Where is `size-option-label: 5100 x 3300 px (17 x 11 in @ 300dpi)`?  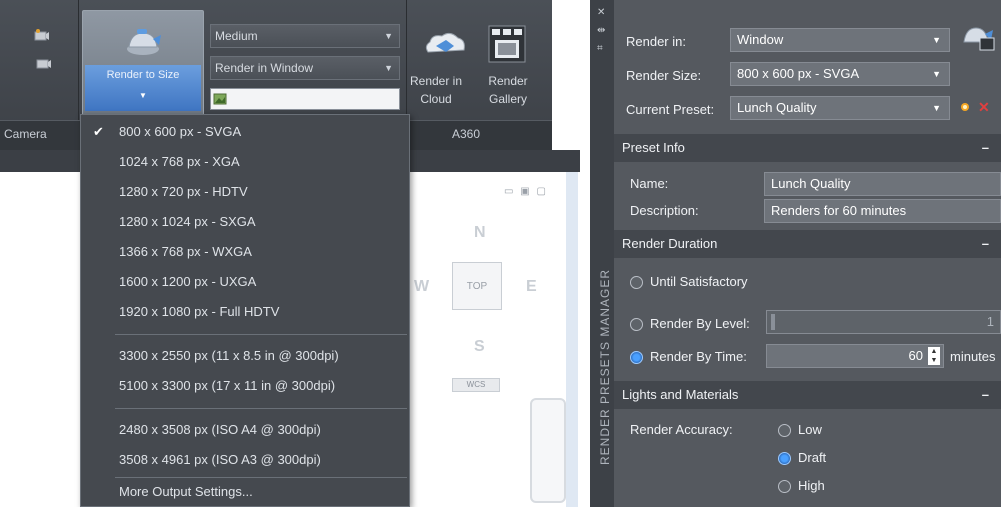
size-option-label: 5100 x 3300 px (17 x 11 in @ 300dpi) is located at coordinates (227, 385).